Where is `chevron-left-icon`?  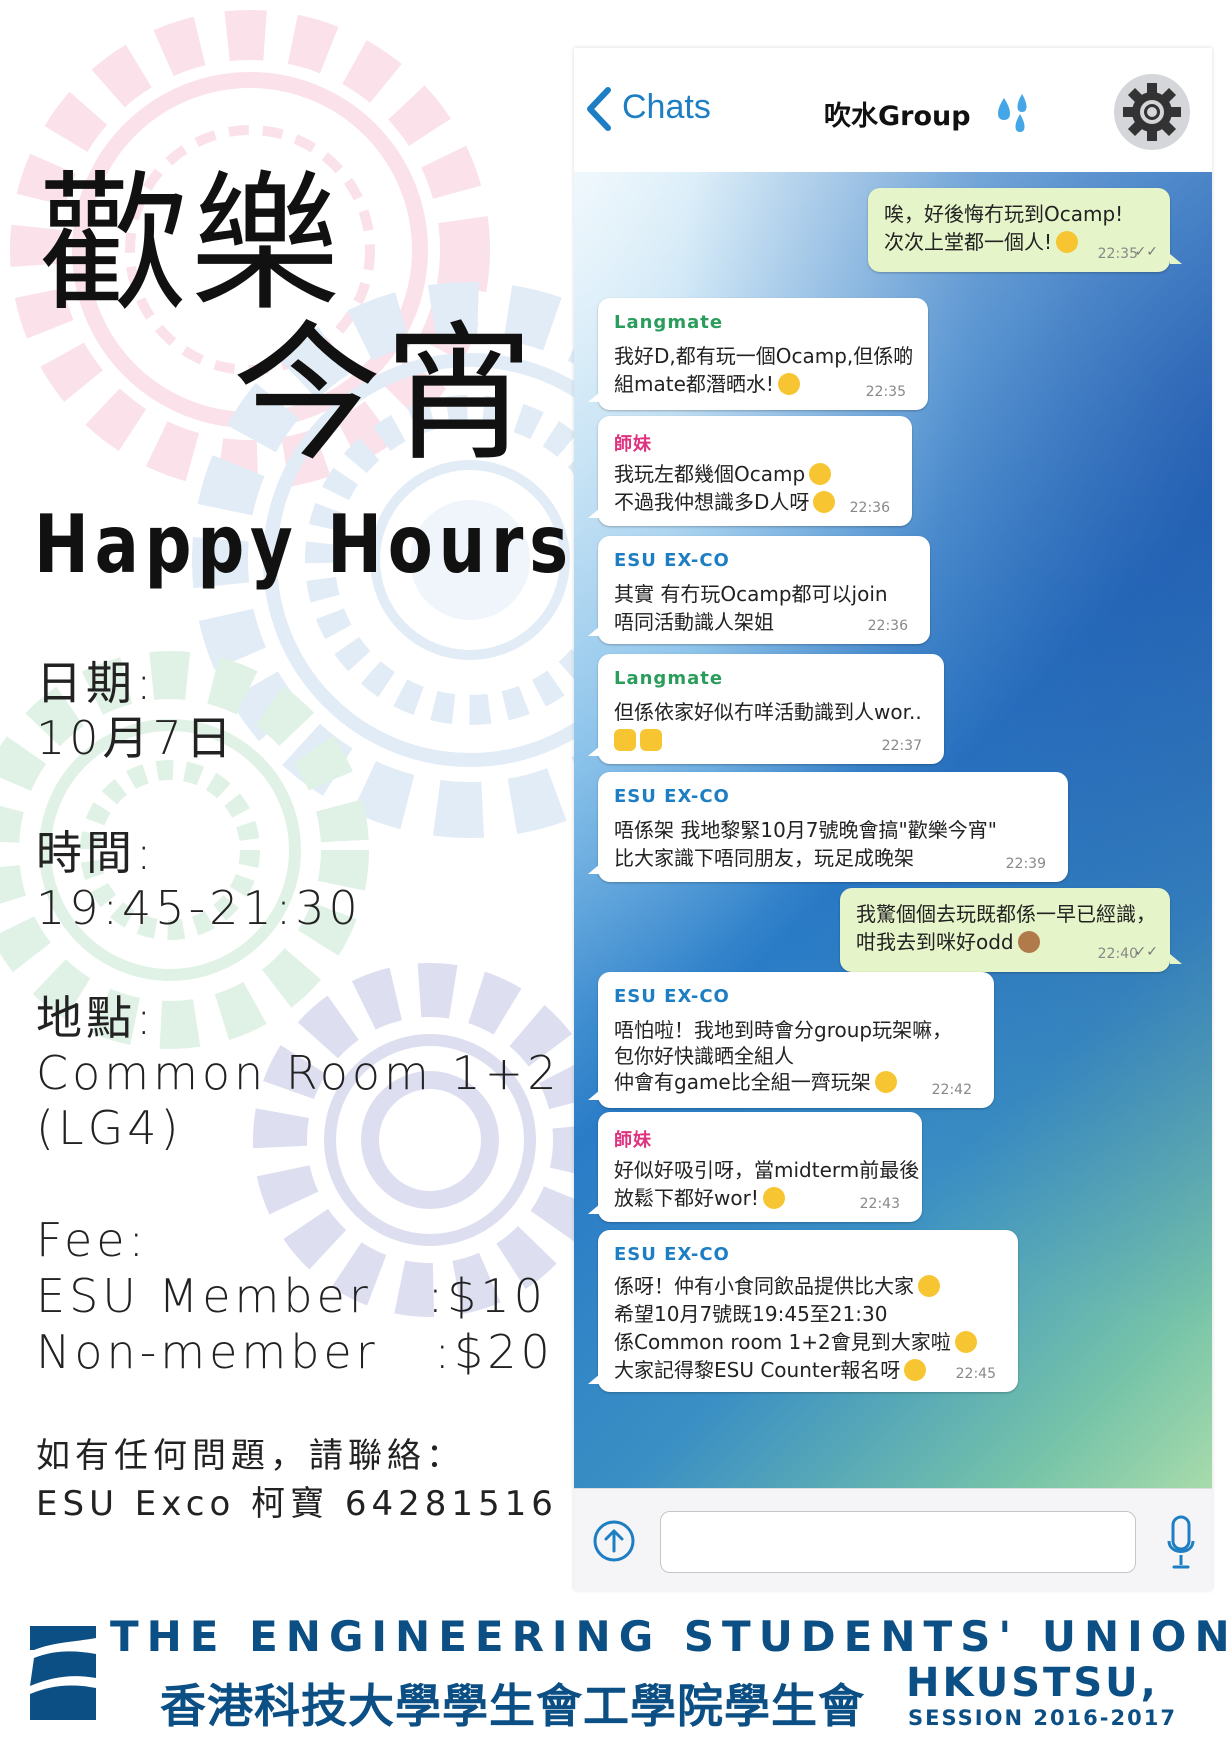 chevron-left-icon is located at coordinates (598, 109).